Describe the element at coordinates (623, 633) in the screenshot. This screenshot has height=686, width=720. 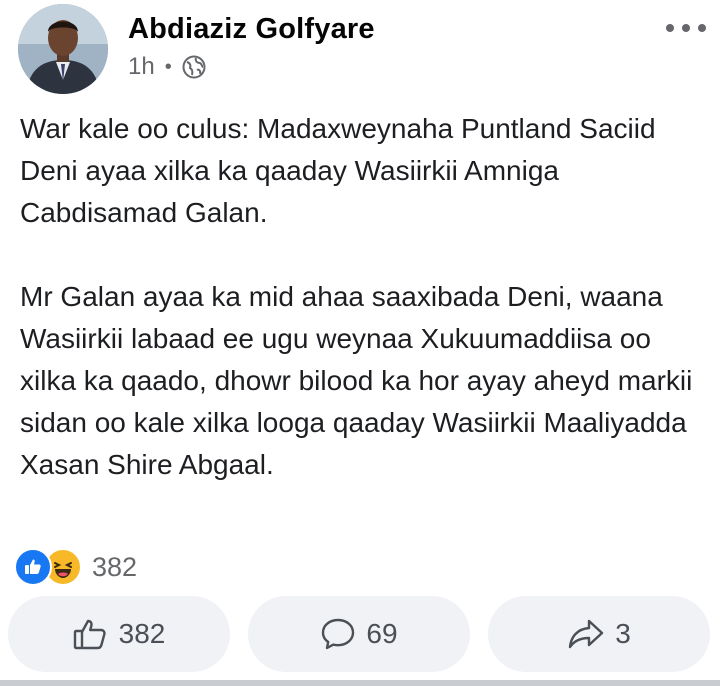
I see `share-count: 3` at that location.